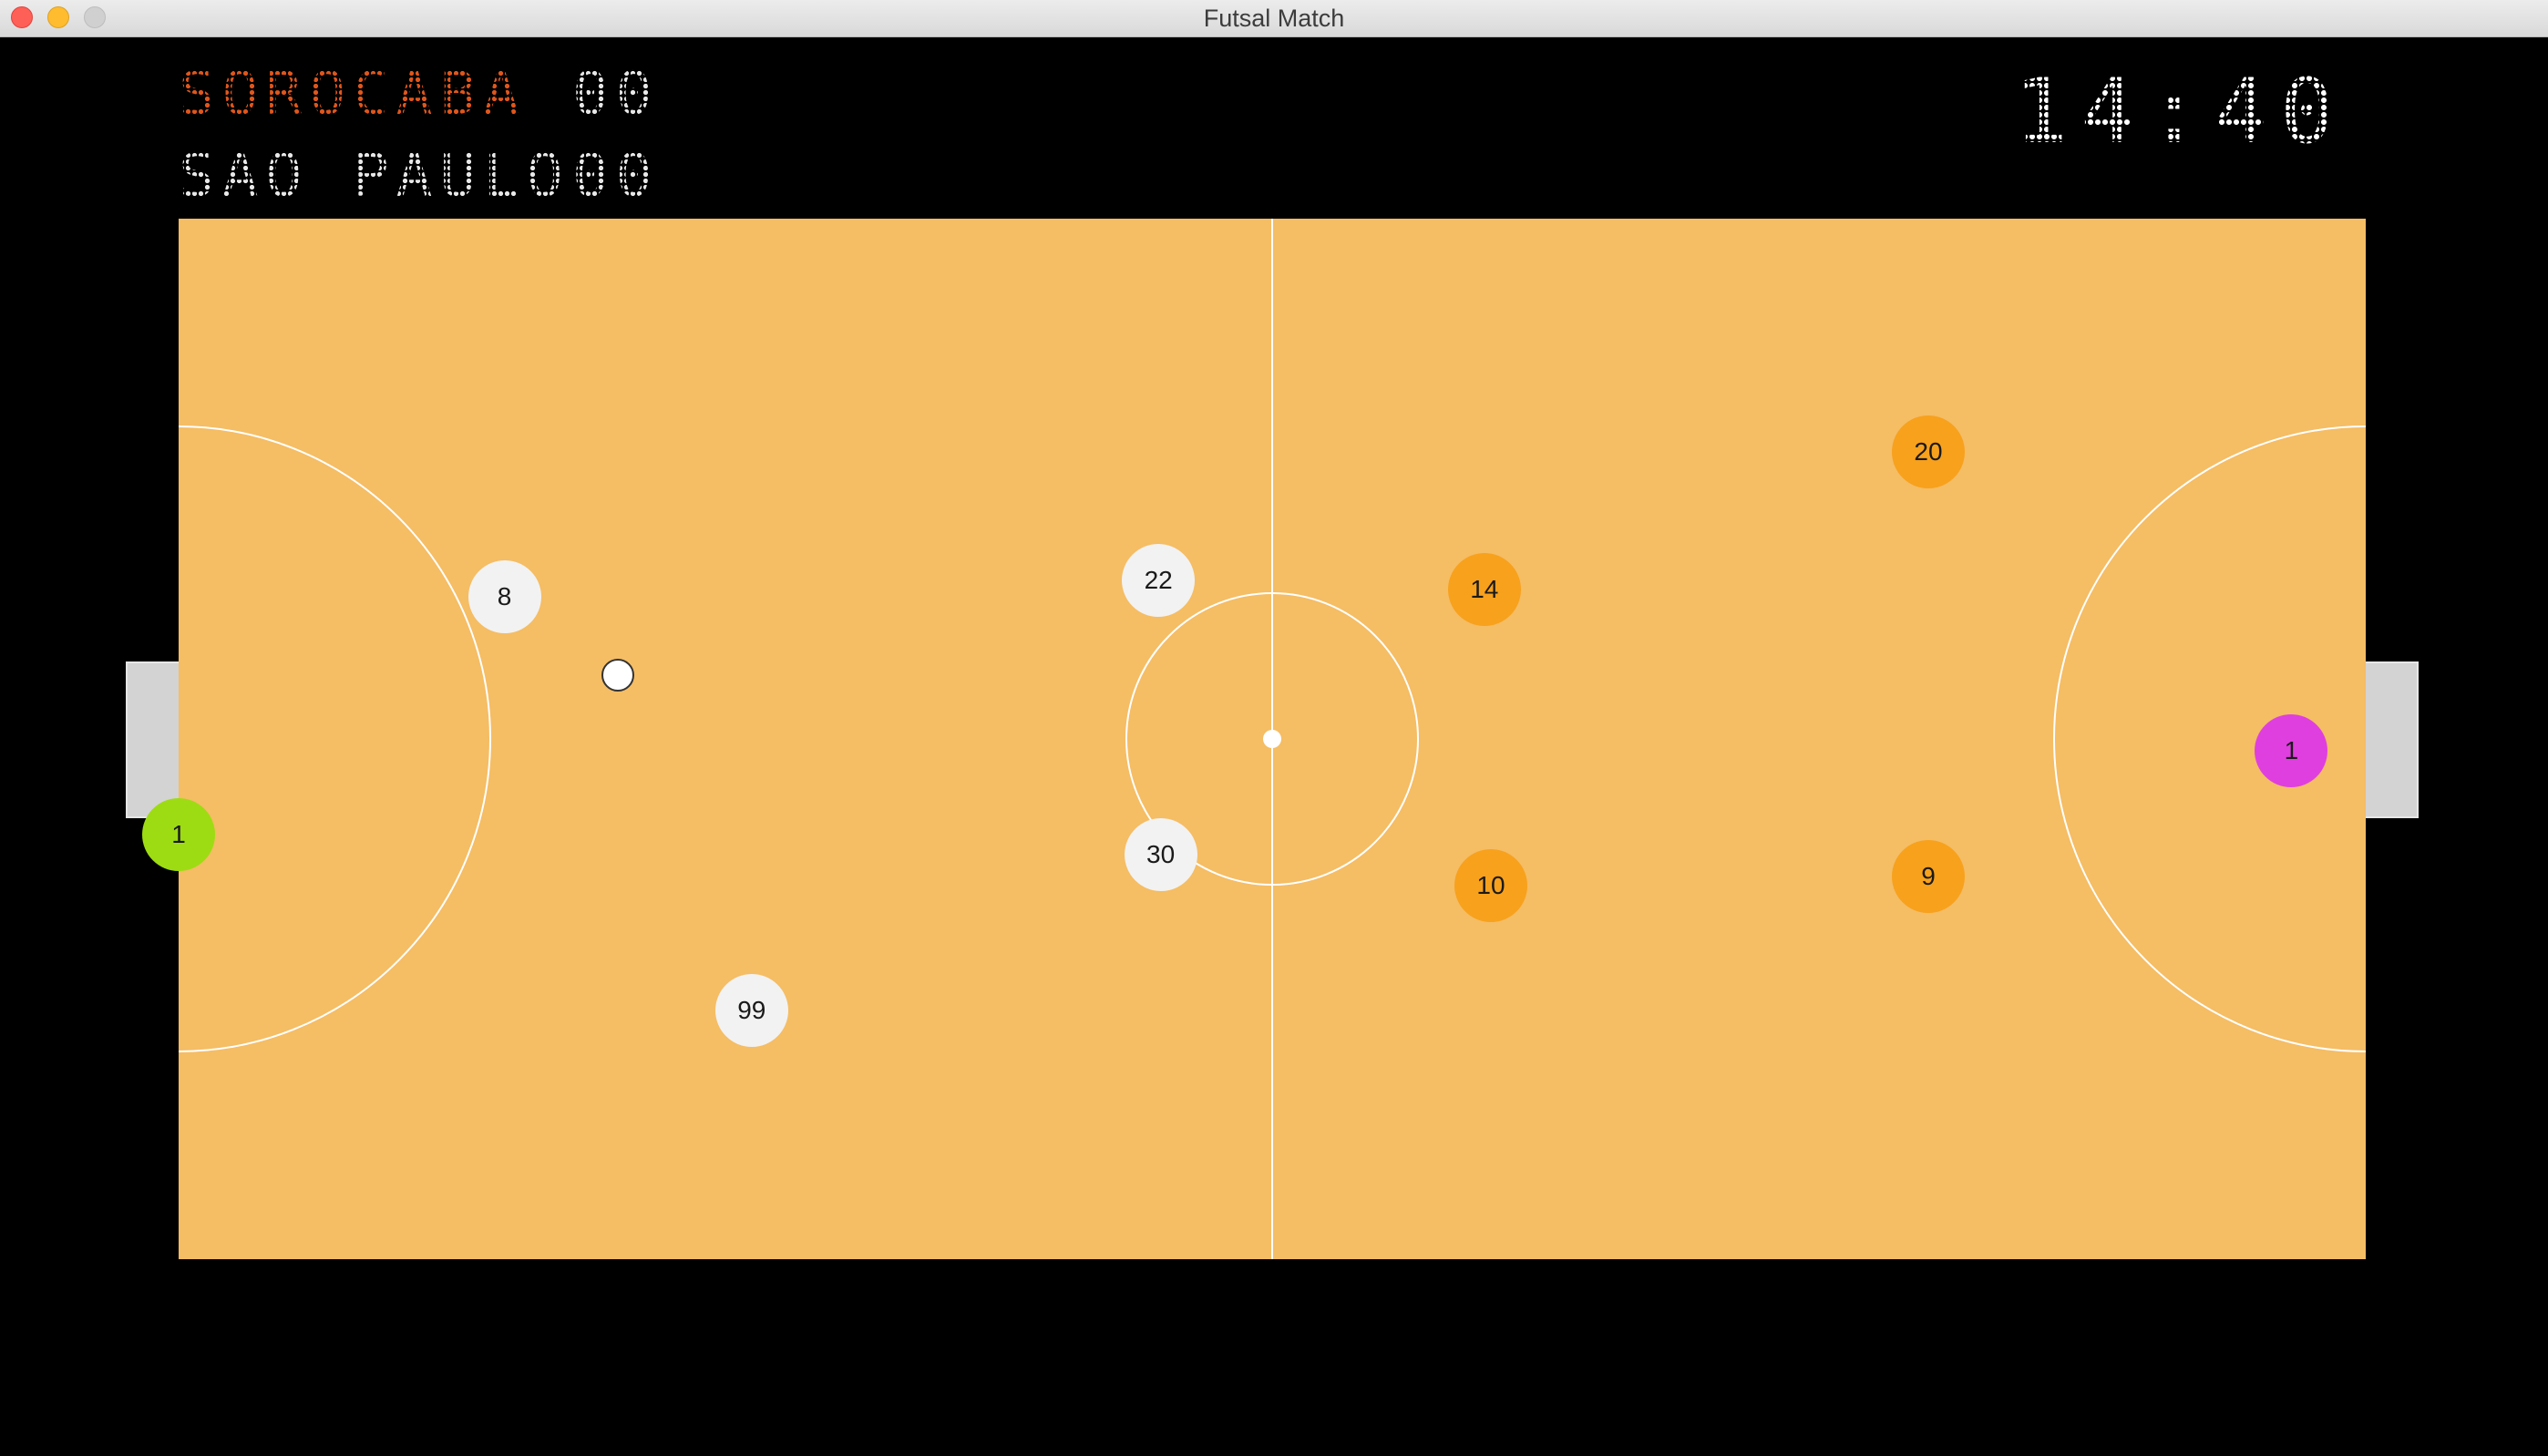 The height and width of the screenshot is (1456, 2548). What do you see at coordinates (353, 93) in the screenshot?
I see `home-team-name: SOROCABA` at bounding box center [353, 93].